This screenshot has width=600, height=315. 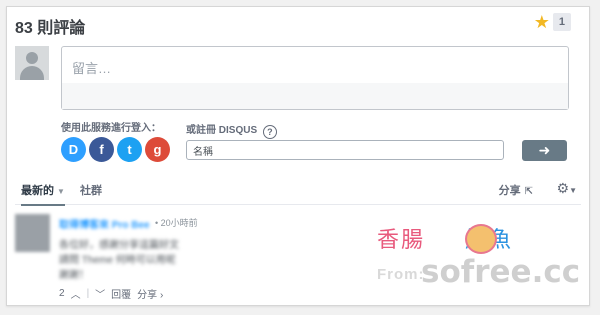 I want to click on reply-link: 回覆, so click(x=121, y=293).